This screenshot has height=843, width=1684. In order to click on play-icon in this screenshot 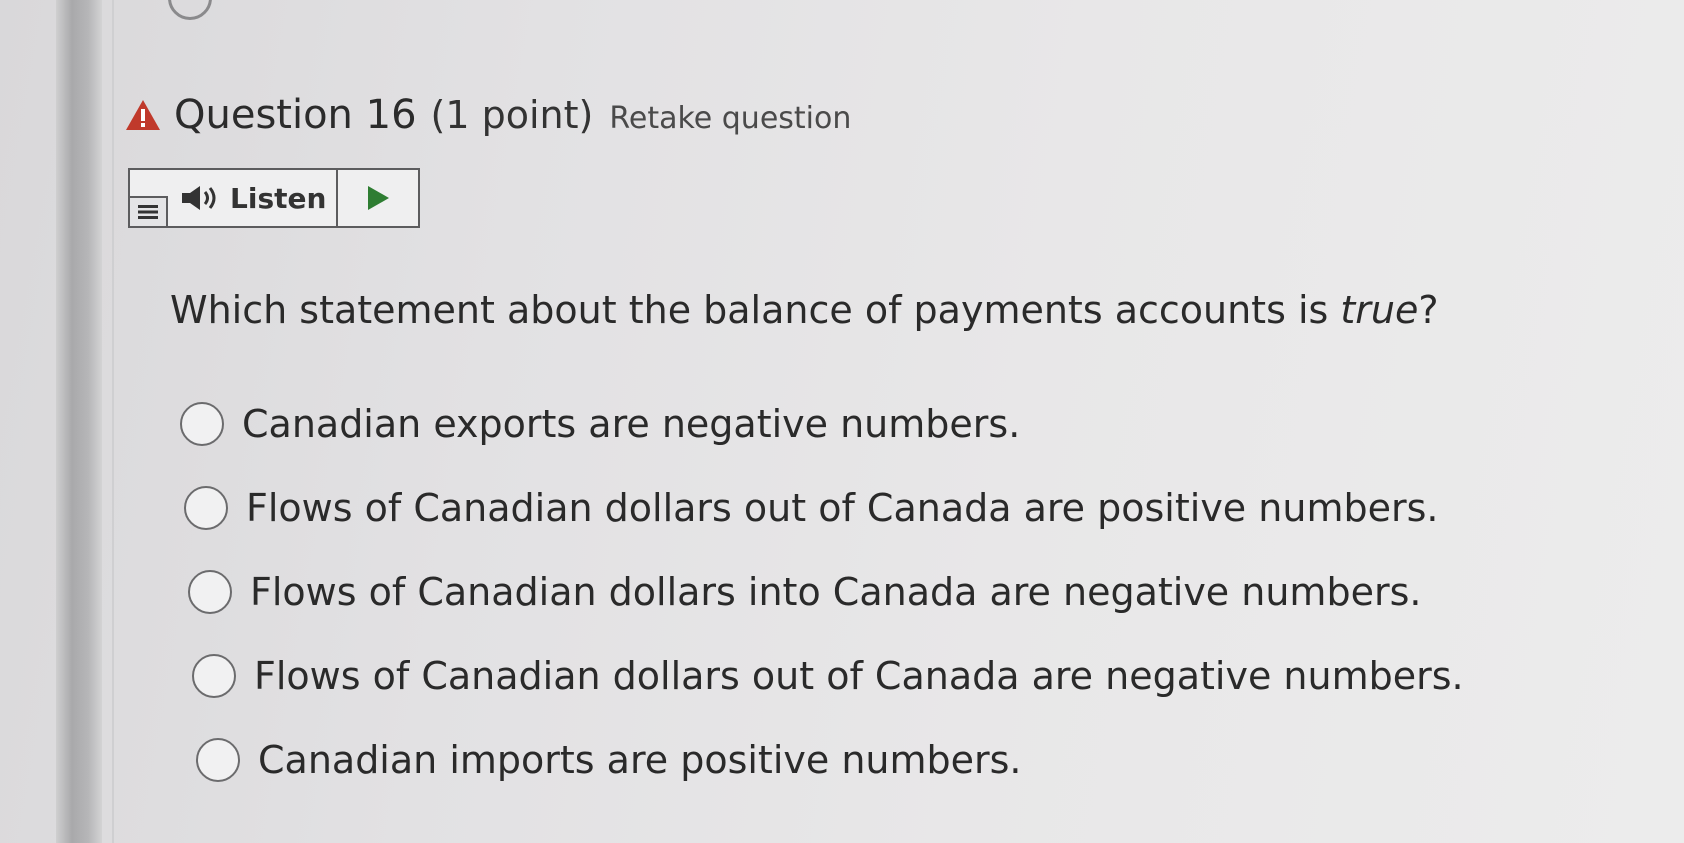, I will do `click(378, 198)`.